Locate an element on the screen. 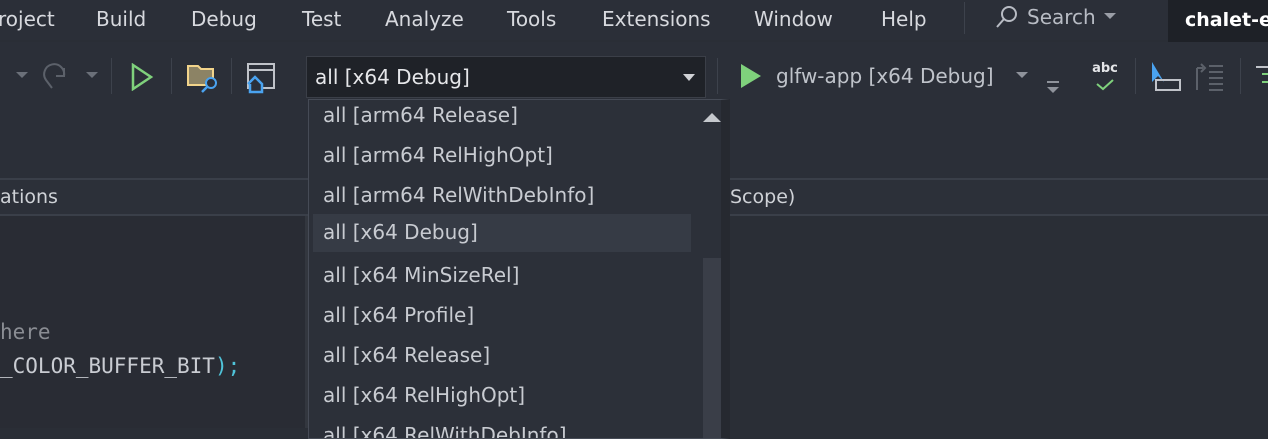 The image size is (1268, 439). dropdown-option: all [x64 Release] is located at coordinates (502, 356).